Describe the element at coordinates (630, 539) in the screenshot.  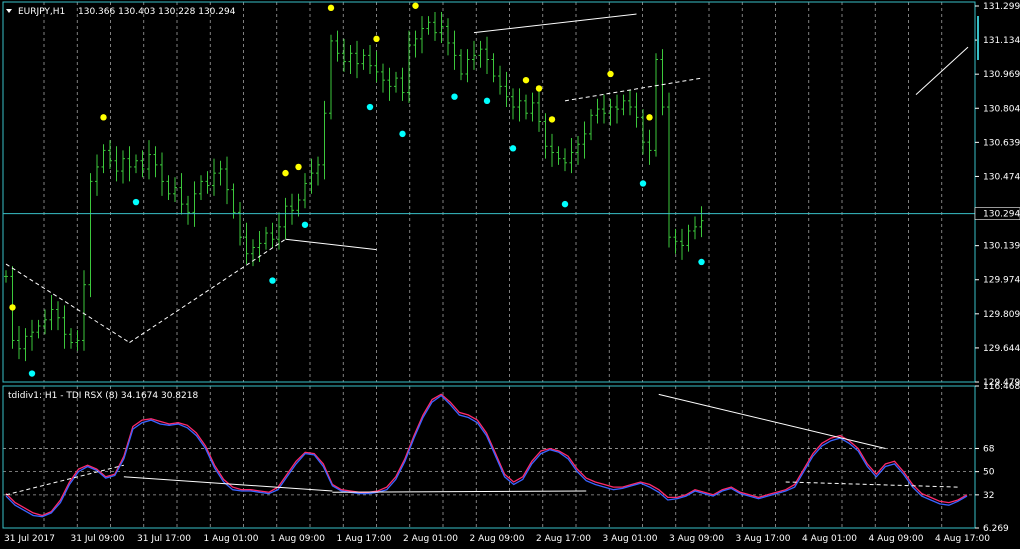
I see `x-tick-label: 3 Aug 01:00` at that location.